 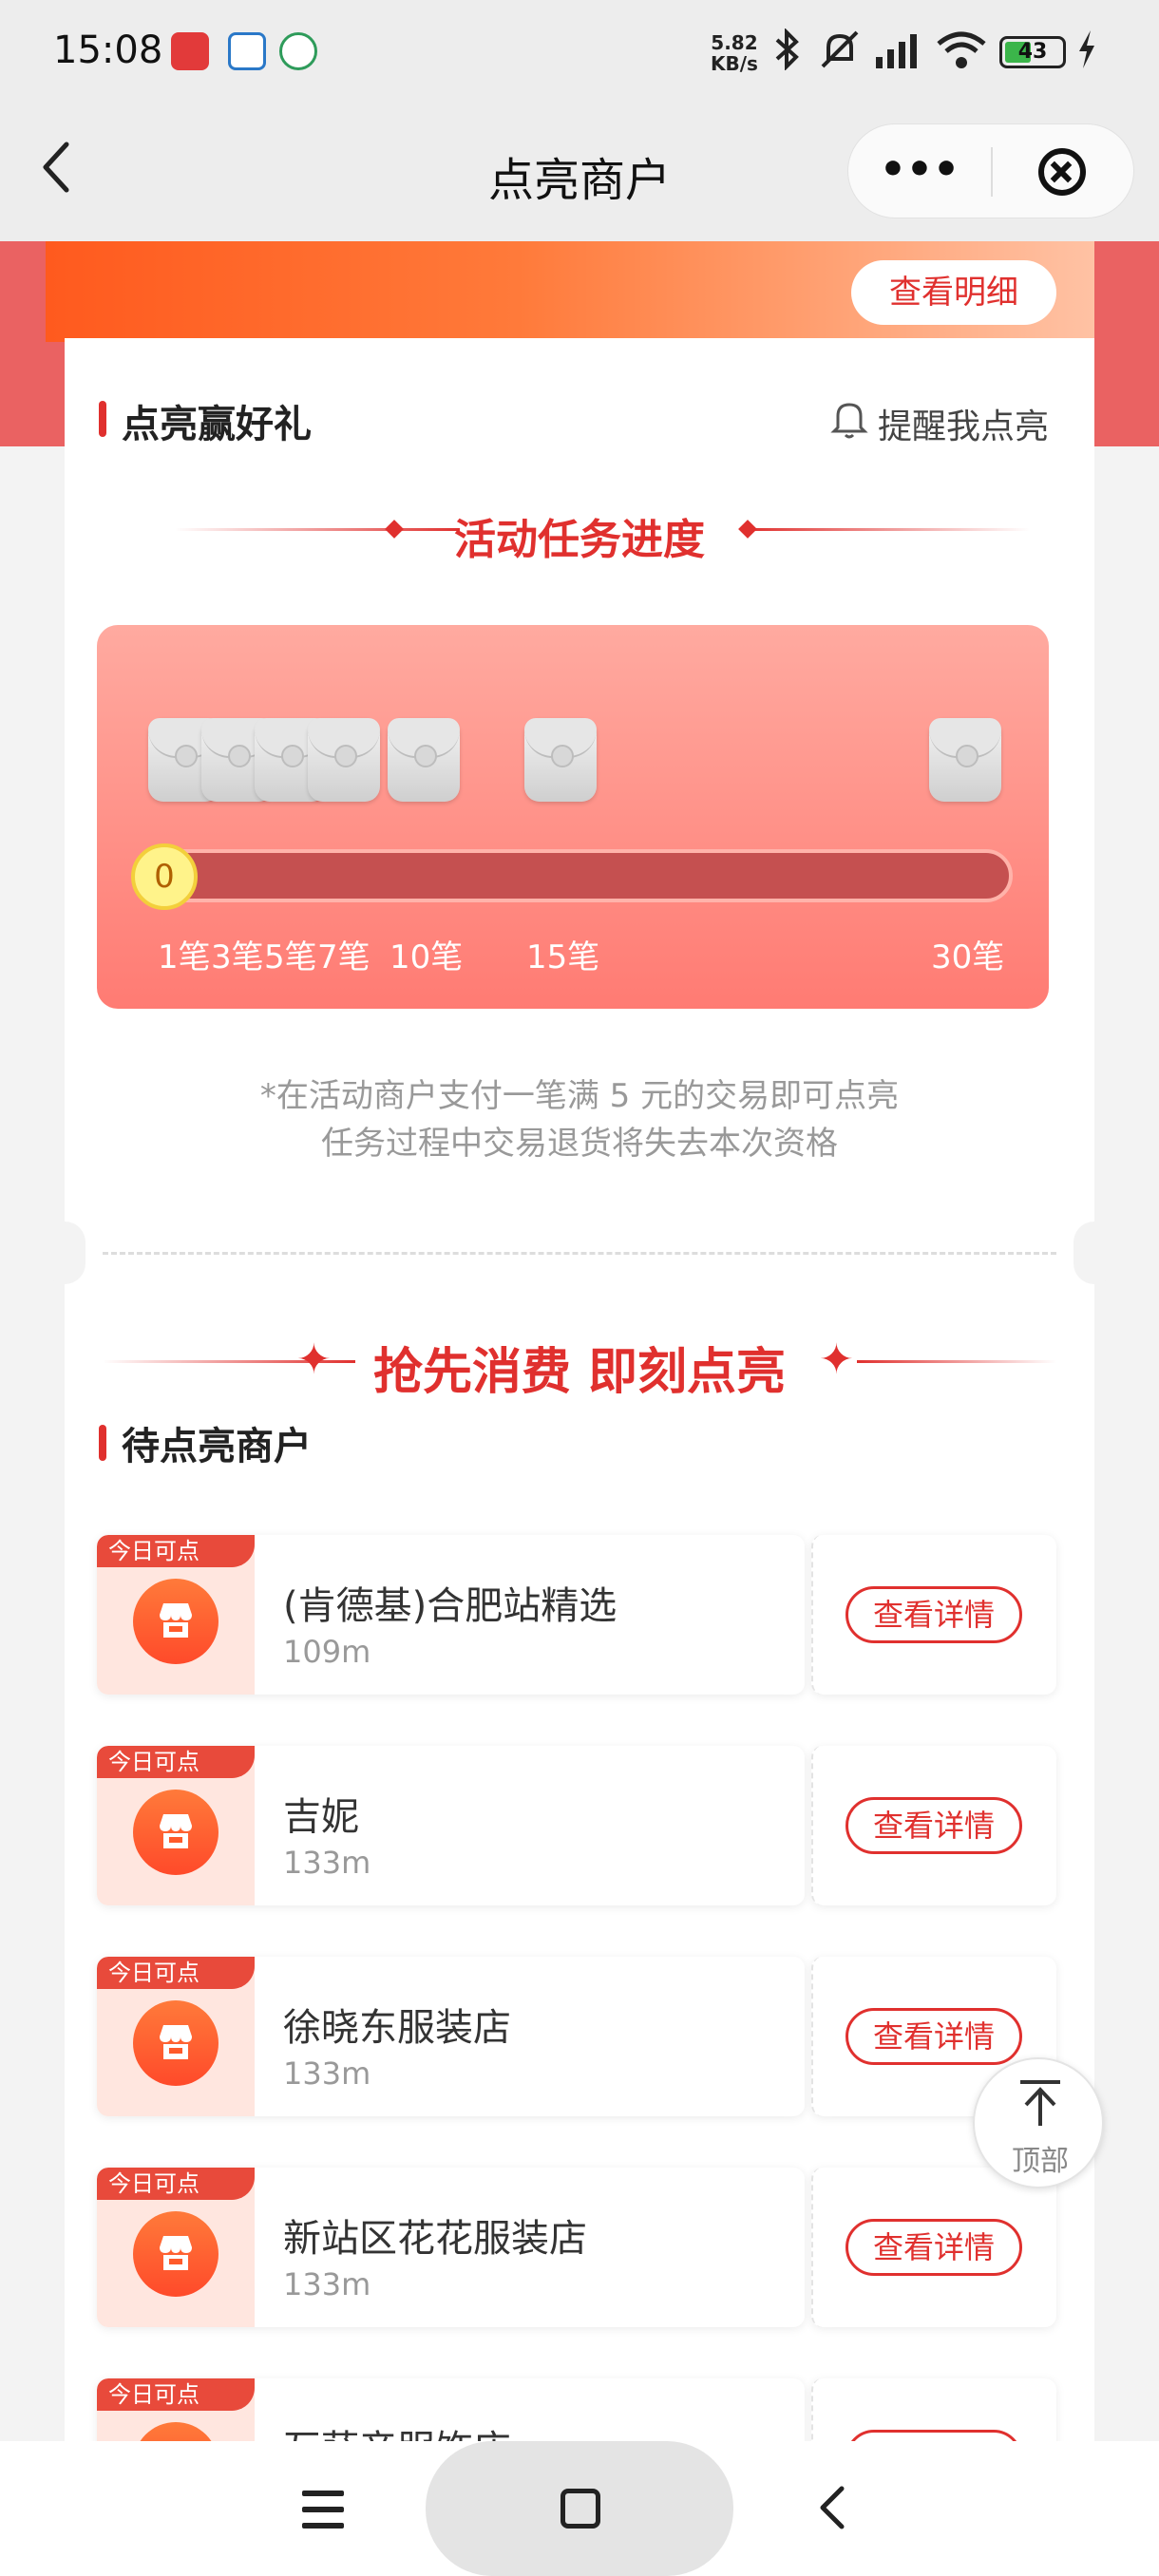 I want to click on sparkle-icon: ✦, so click(x=836, y=1359).